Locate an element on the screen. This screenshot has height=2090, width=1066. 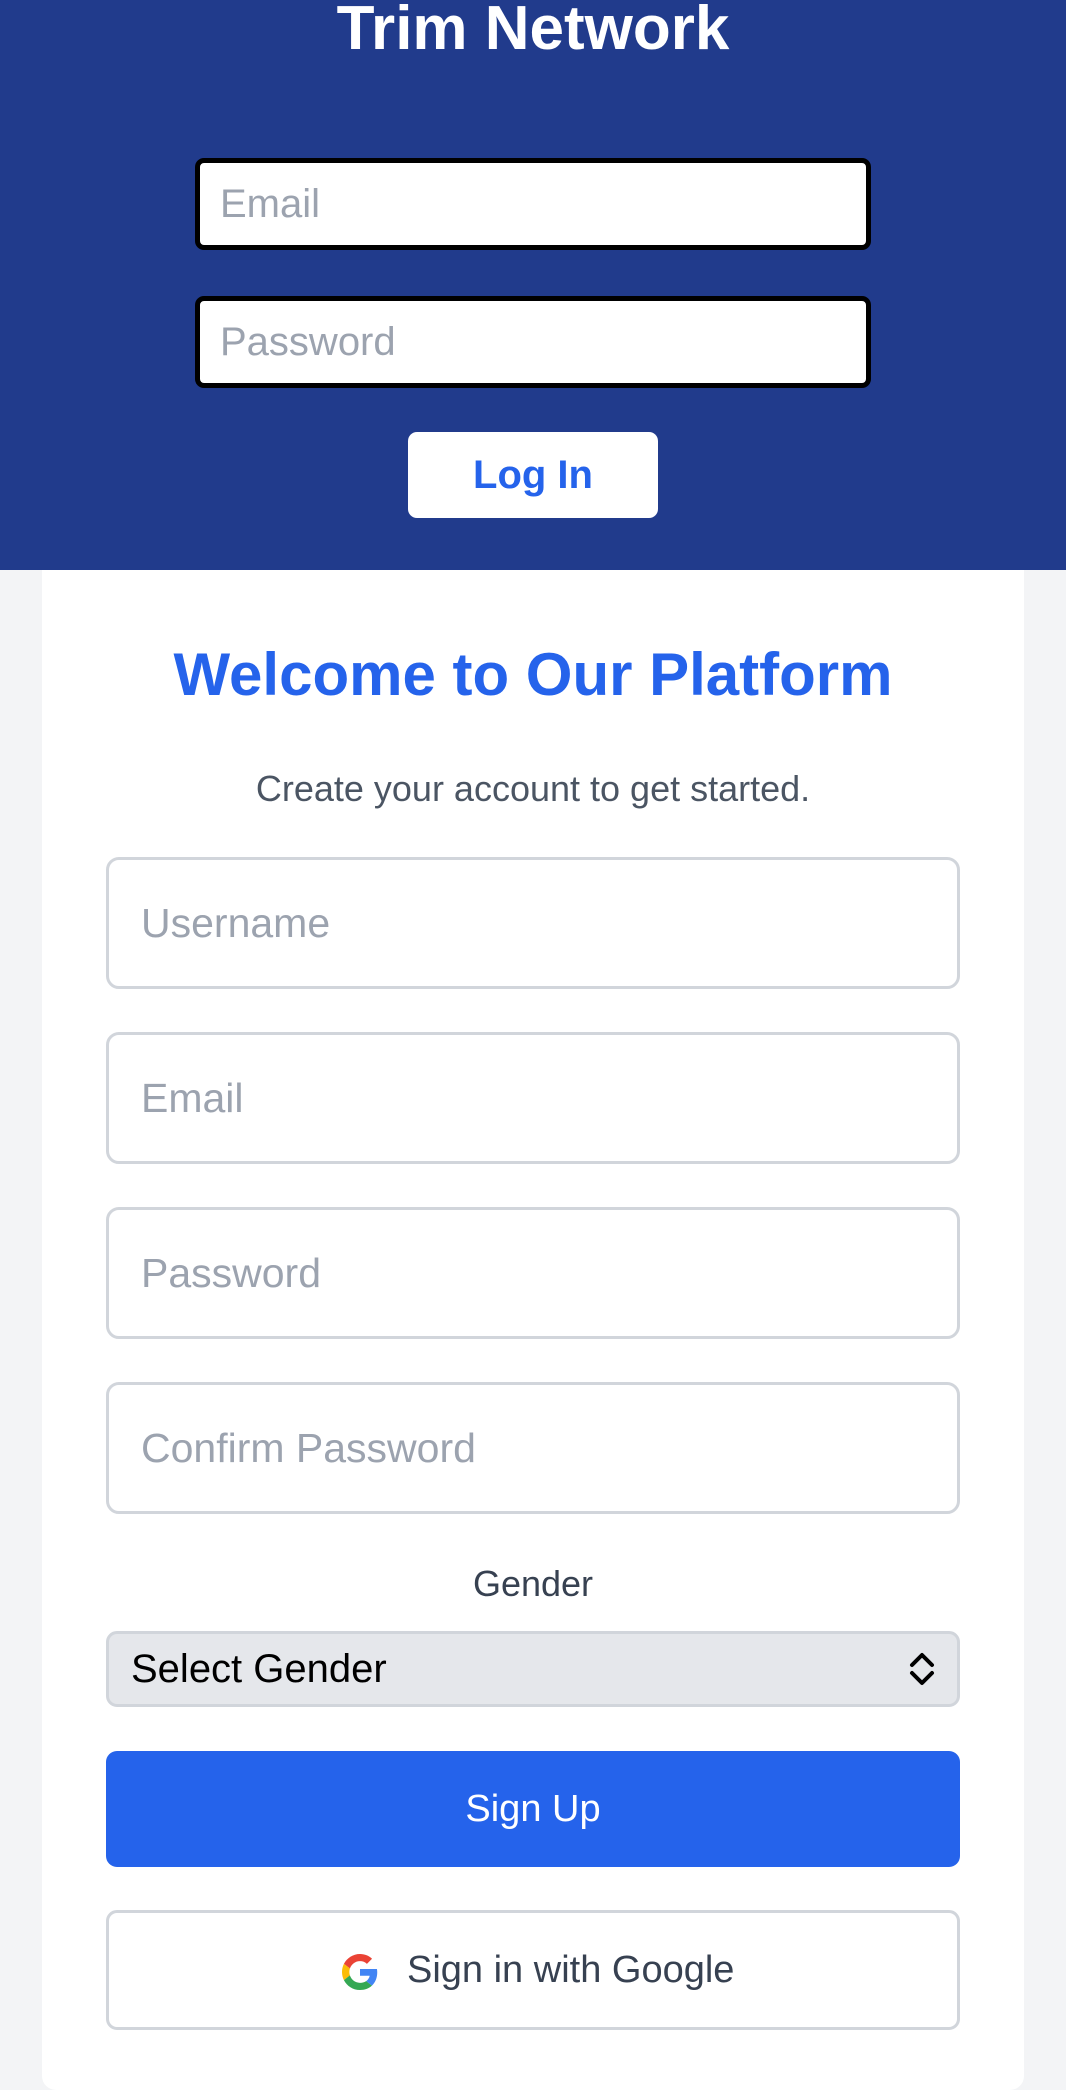
gender-select: Select Gender is located at coordinates (533, 1669).